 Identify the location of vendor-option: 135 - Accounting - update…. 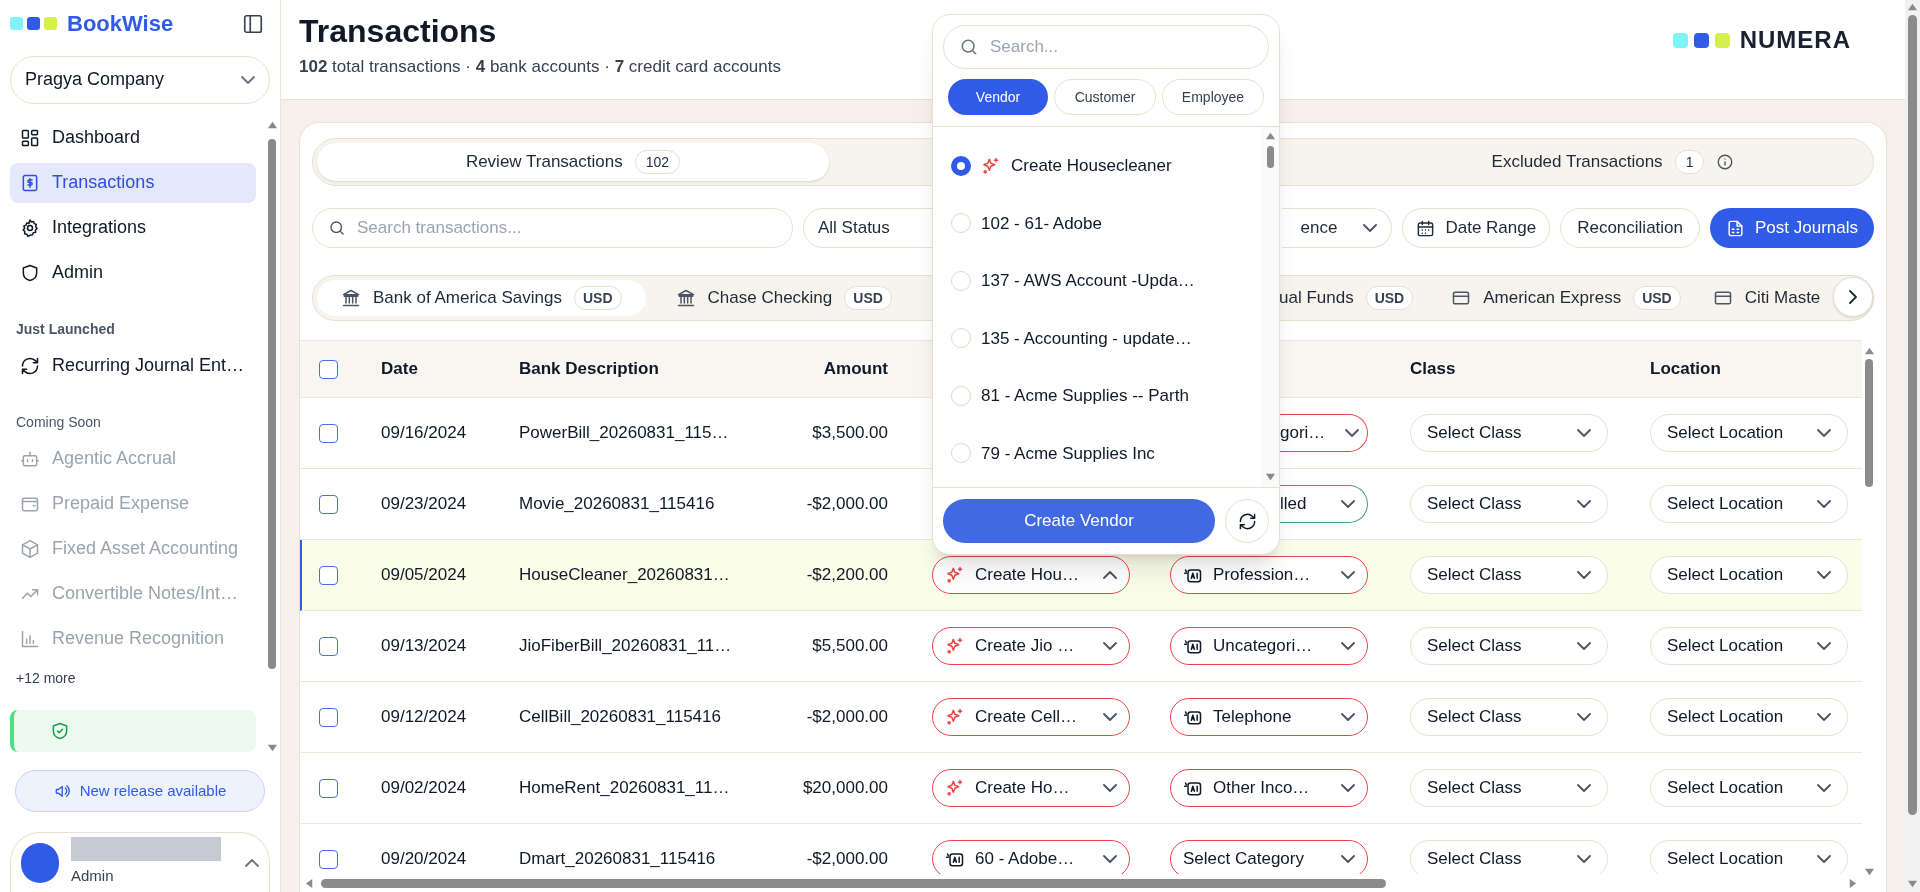
(1097, 338).